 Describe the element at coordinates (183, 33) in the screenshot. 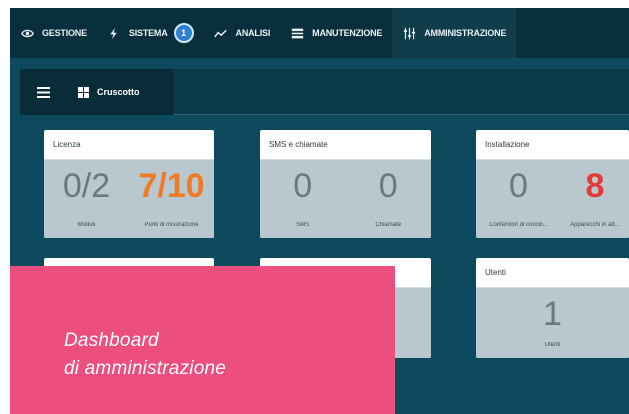

I see `notification-badge: 1` at that location.